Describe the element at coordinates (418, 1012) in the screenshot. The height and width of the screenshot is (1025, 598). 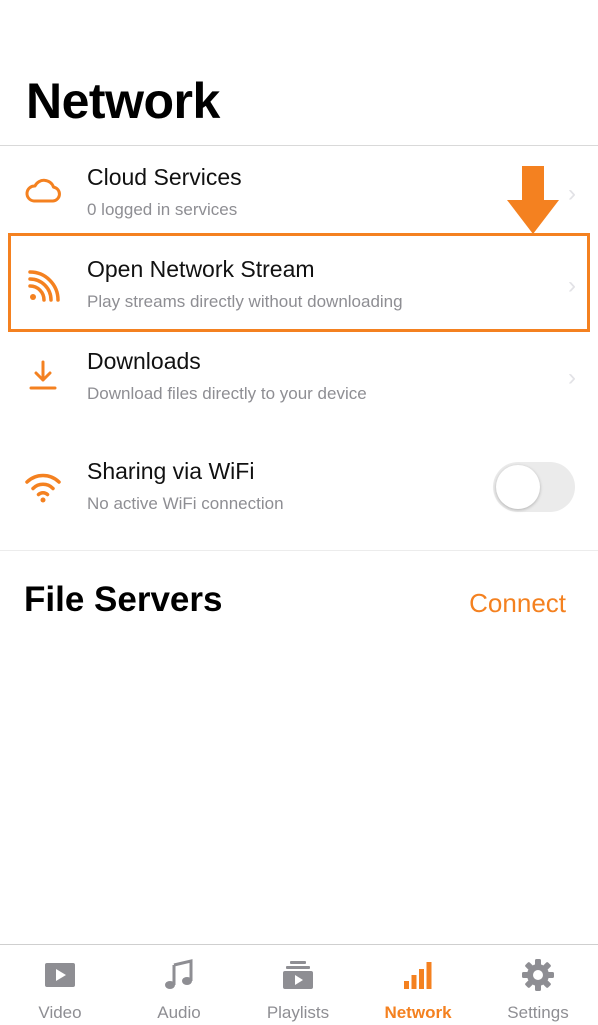
I see `tab-label: Network` at that location.